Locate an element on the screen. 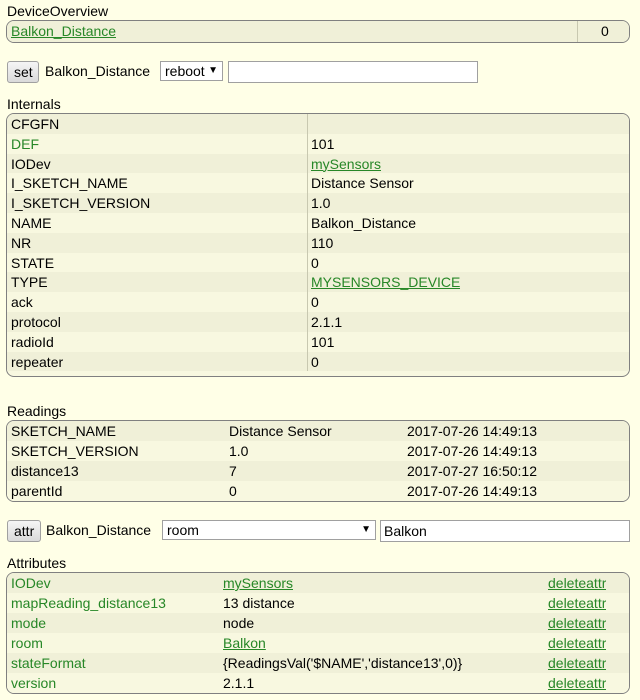 The image size is (640, 700). attr-value-input is located at coordinates (505, 531).